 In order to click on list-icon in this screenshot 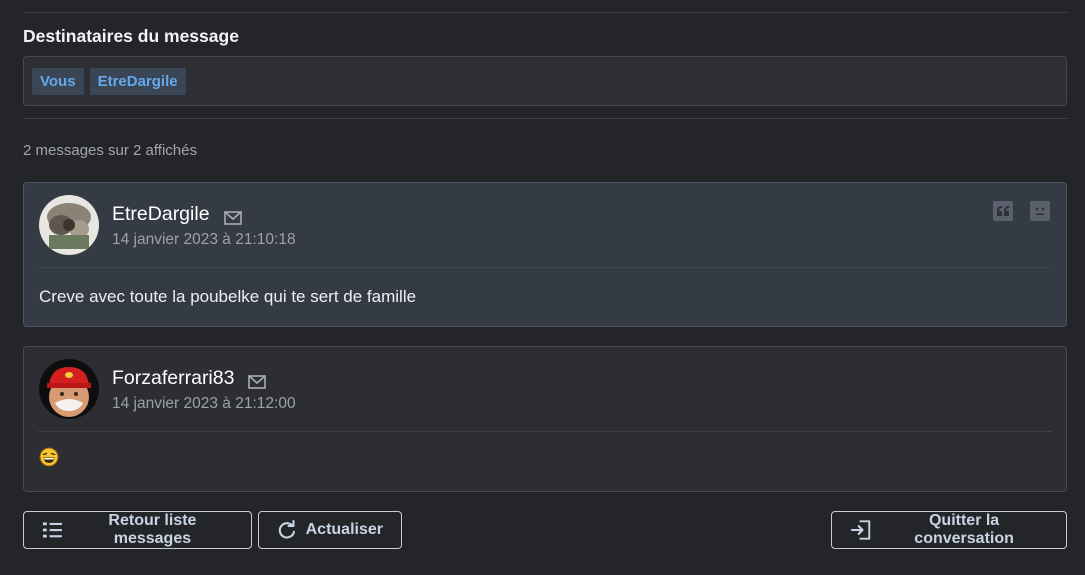, I will do `click(52, 530)`.